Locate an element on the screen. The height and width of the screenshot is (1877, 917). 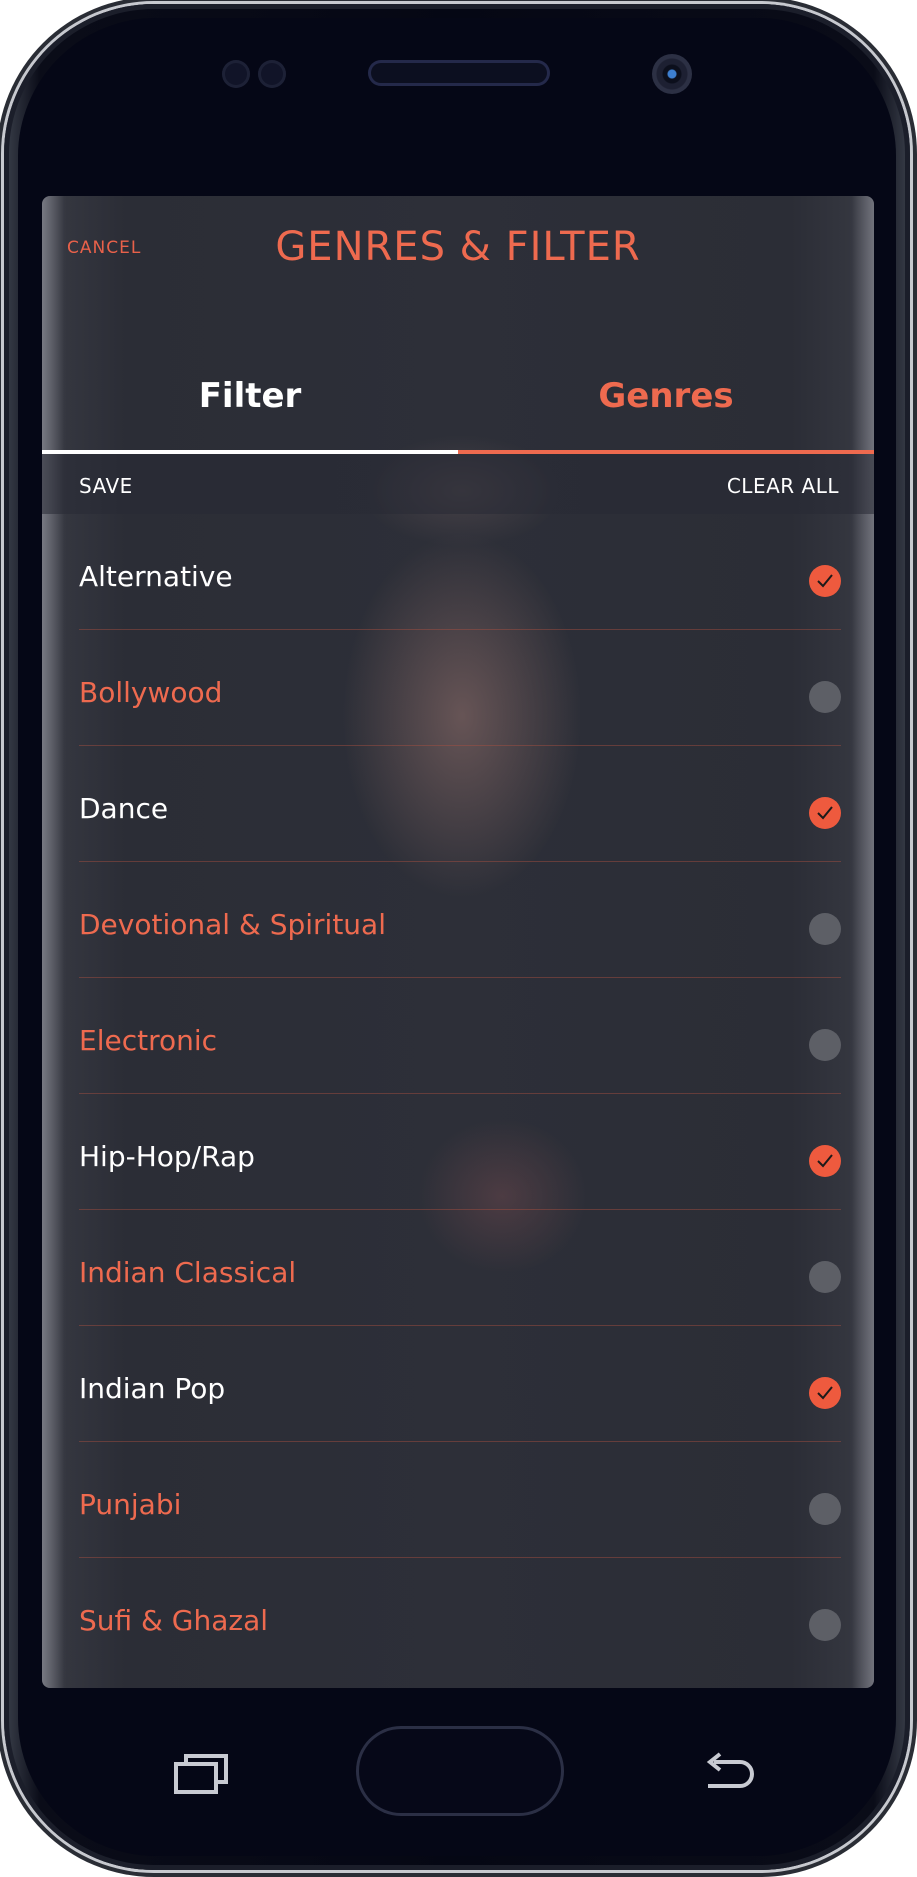
genre-label: Devotional & Spiritual is located at coordinates (232, 924).